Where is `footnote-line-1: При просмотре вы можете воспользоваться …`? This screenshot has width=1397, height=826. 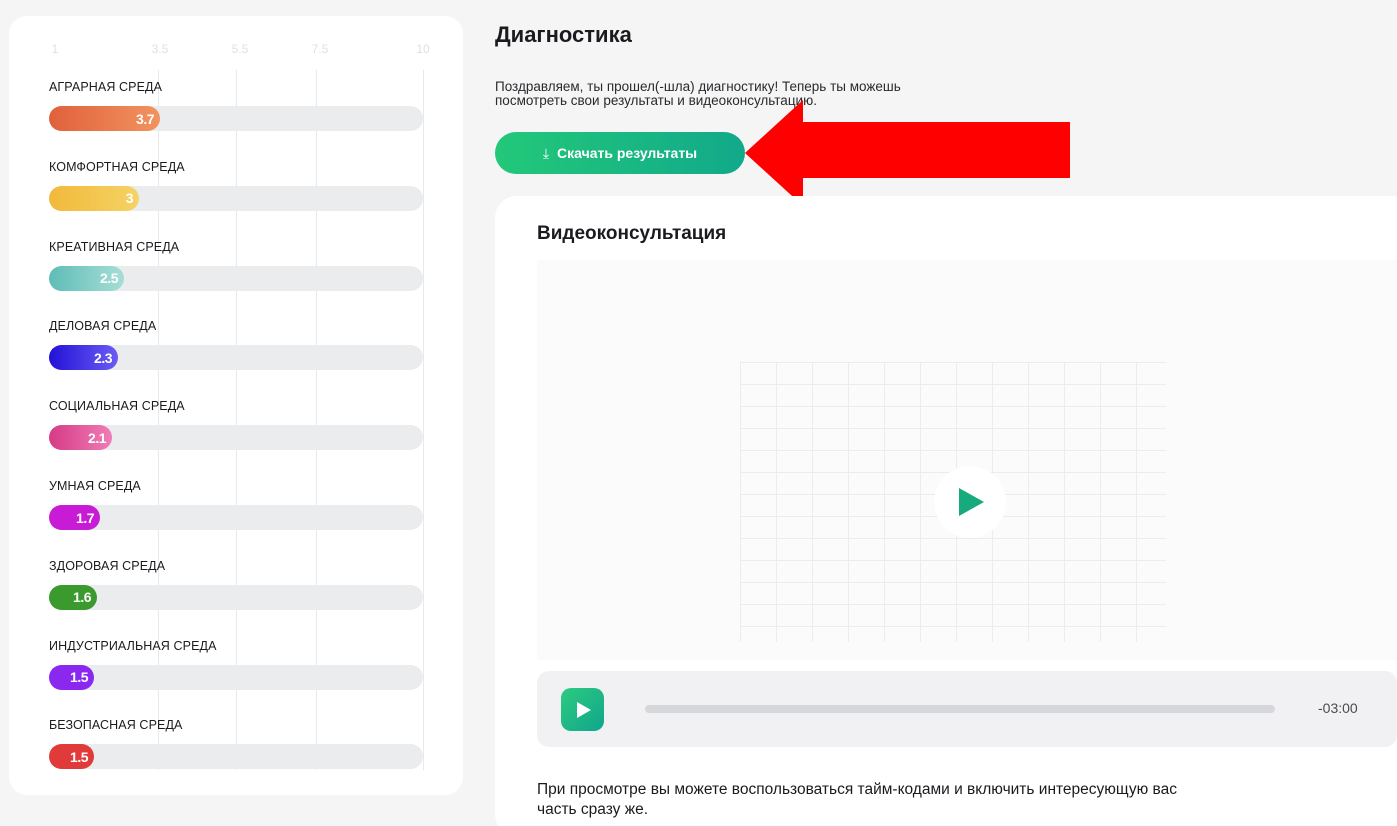 footnote-line-1: При просмотре вы можете воспользоваться … is located at coordinates (857, 789).